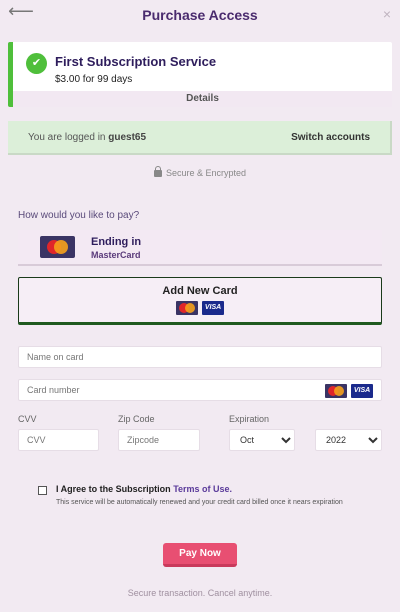 This screenshot has width=400, height=612. Describe the element at coordinates (202, 489) in the screenshot. I see `terms-of-use-link: Terms of Use.` at that location.